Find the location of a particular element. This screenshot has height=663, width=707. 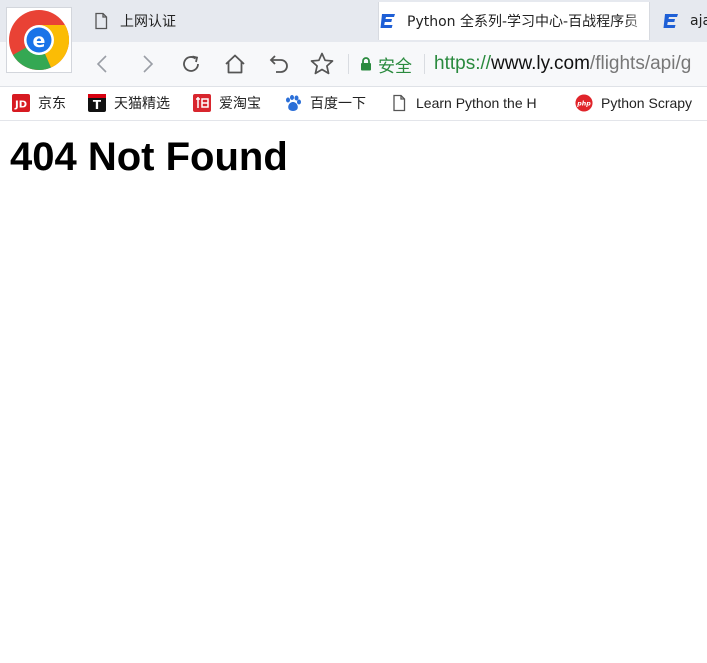

url-host: www.ly.com is located at coordinates (540, 63).